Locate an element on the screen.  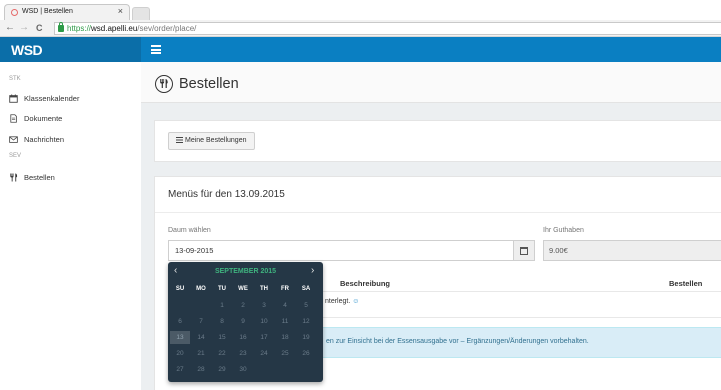
balance-field: 9.00€ is located at coordinates (632, 250).